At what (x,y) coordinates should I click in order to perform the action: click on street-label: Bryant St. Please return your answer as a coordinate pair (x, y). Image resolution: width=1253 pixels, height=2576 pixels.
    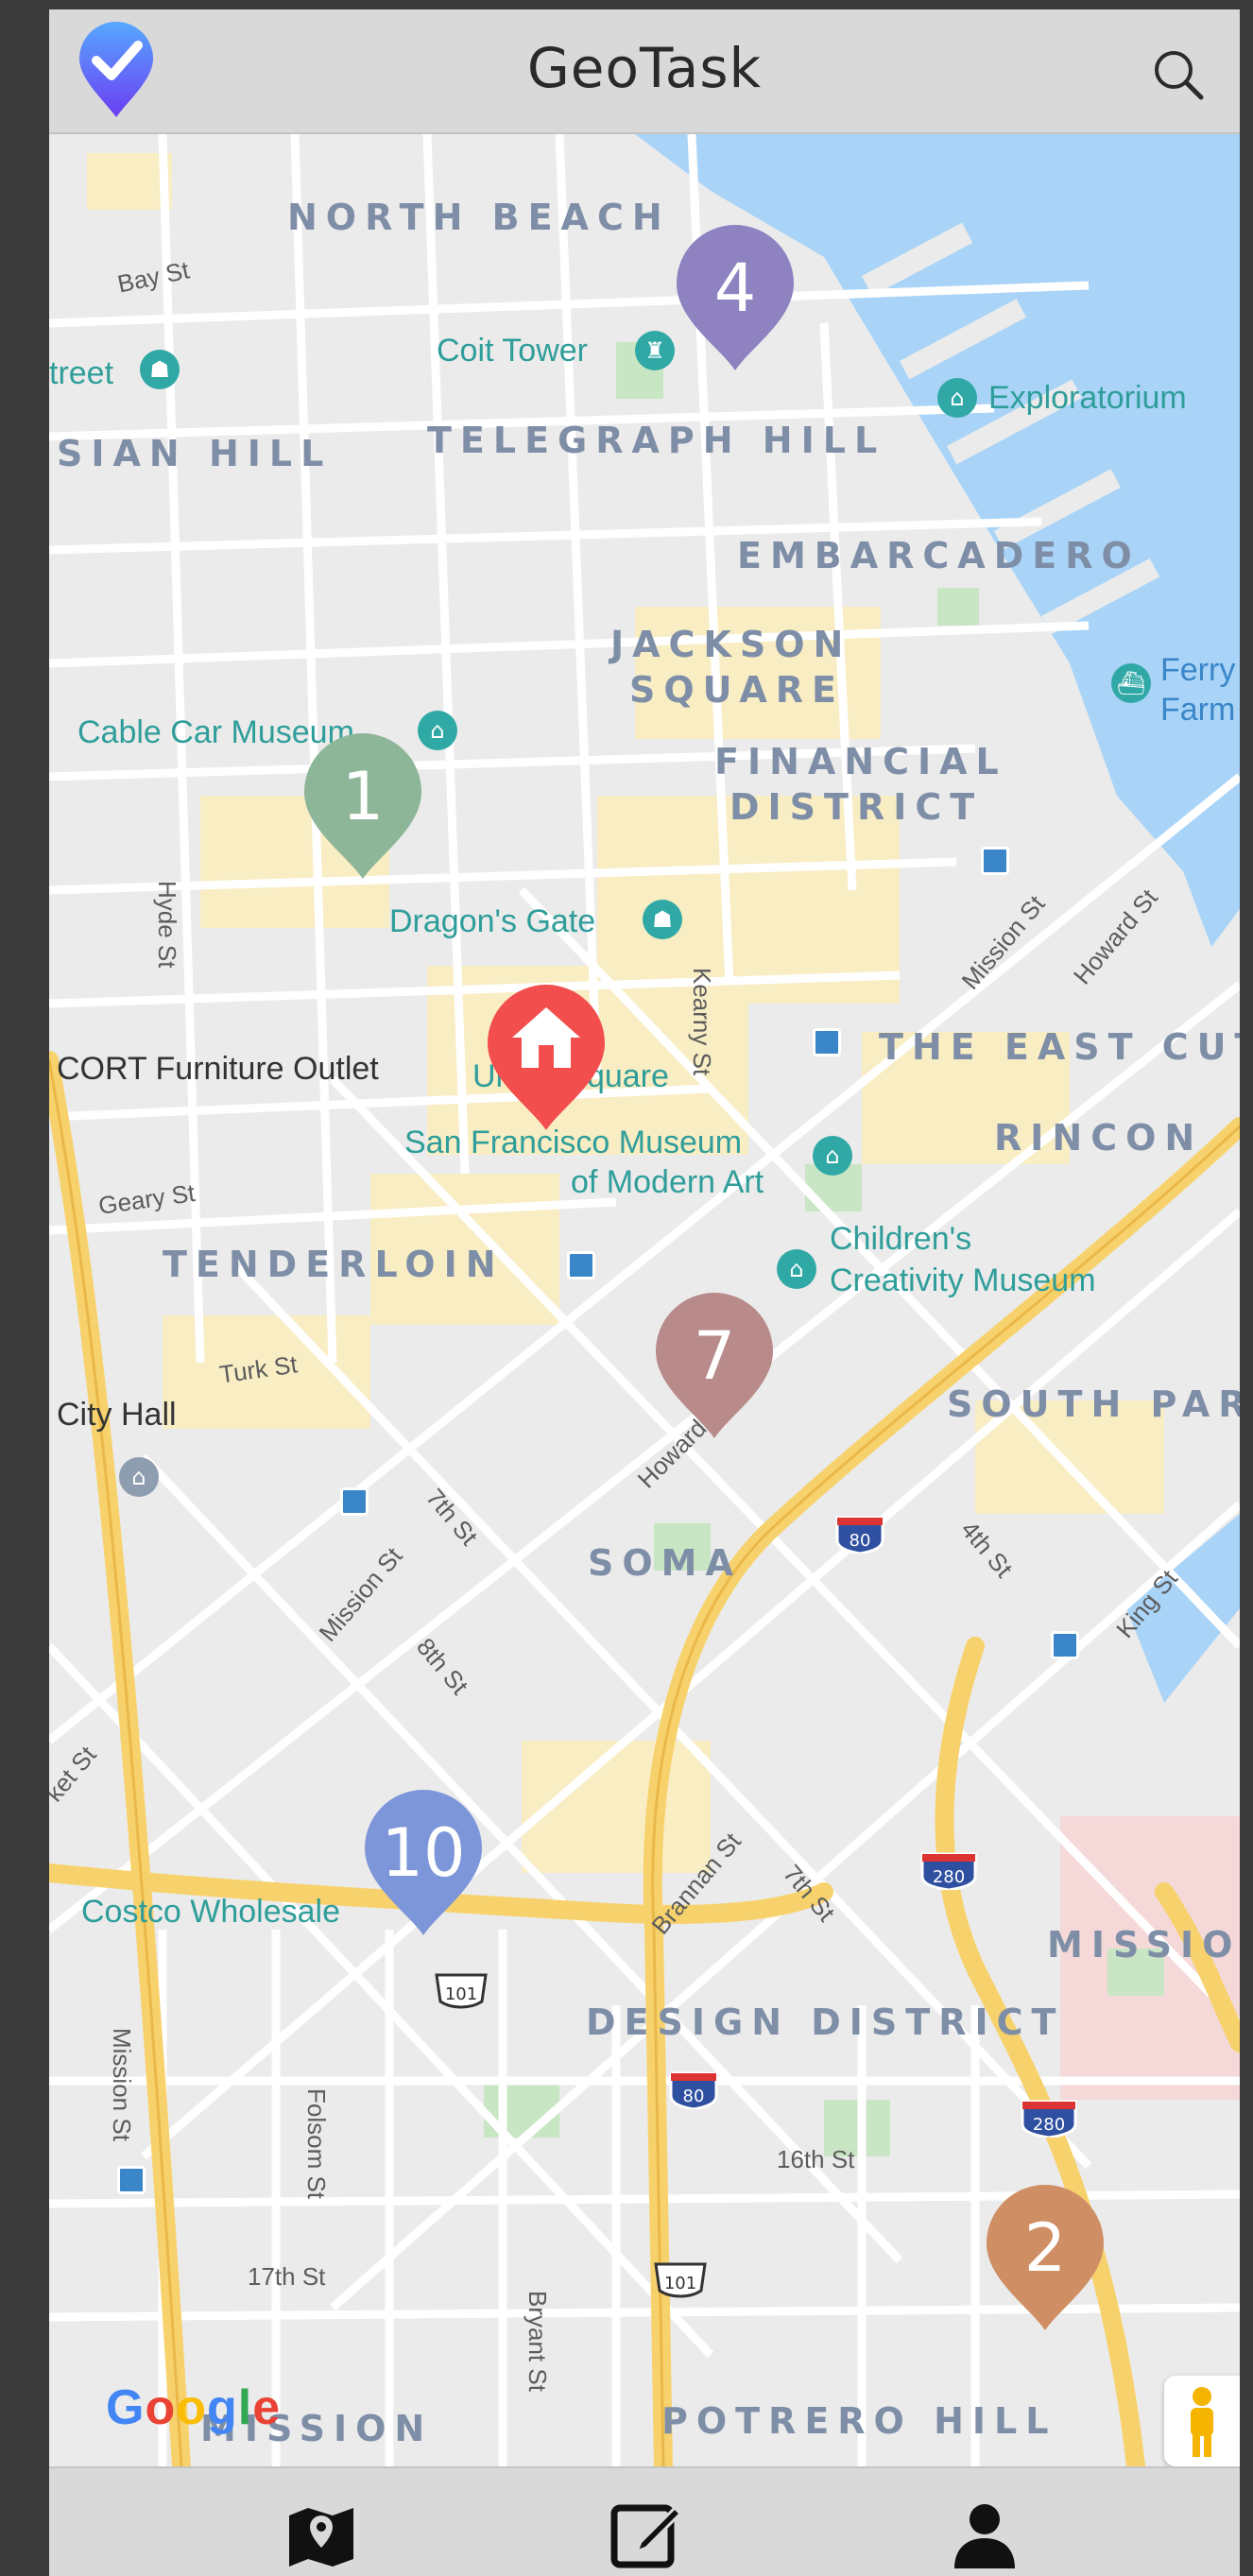
    Looking at the image, I should click on (538, 2341).